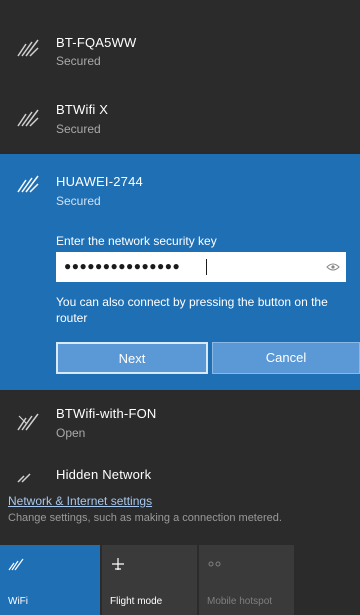  I want to click on network-status: Open, so click(71, 433).